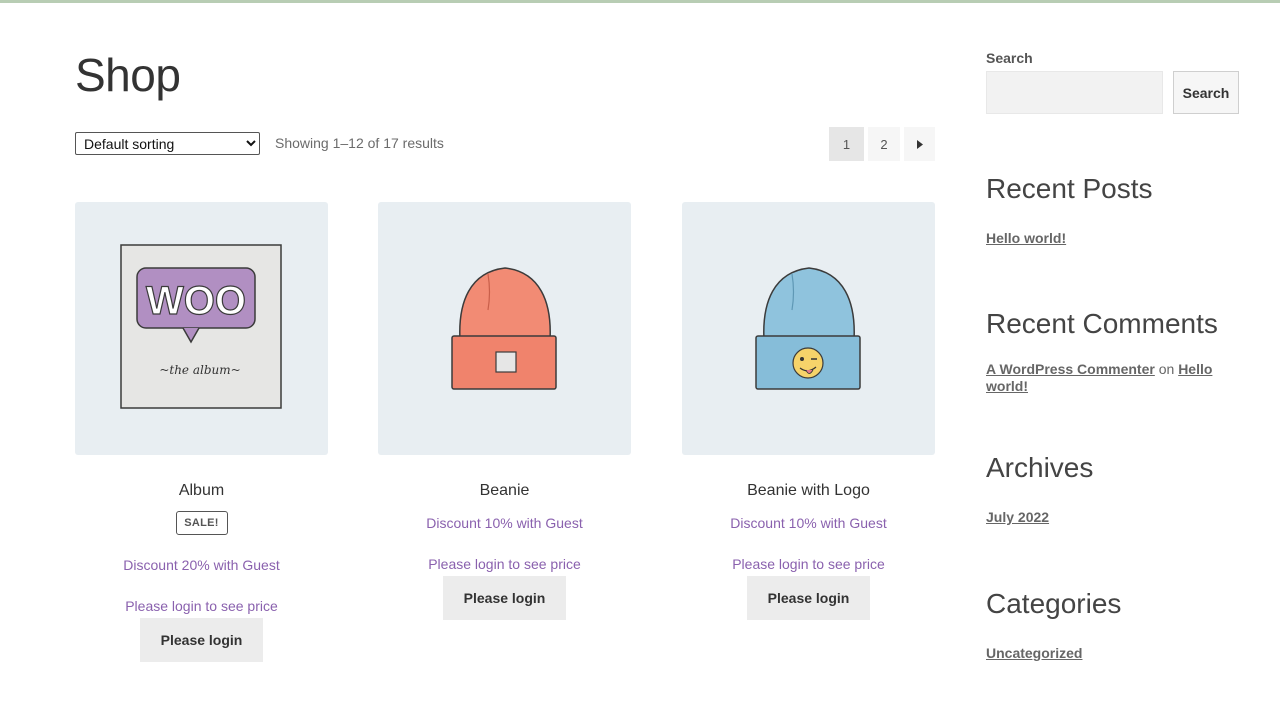 This screenshot has height=720, width=1280. What do you see at coordinates (128, 75) in the screenshot?
I see `page-title: Shop` at bounding box center [128, 75].